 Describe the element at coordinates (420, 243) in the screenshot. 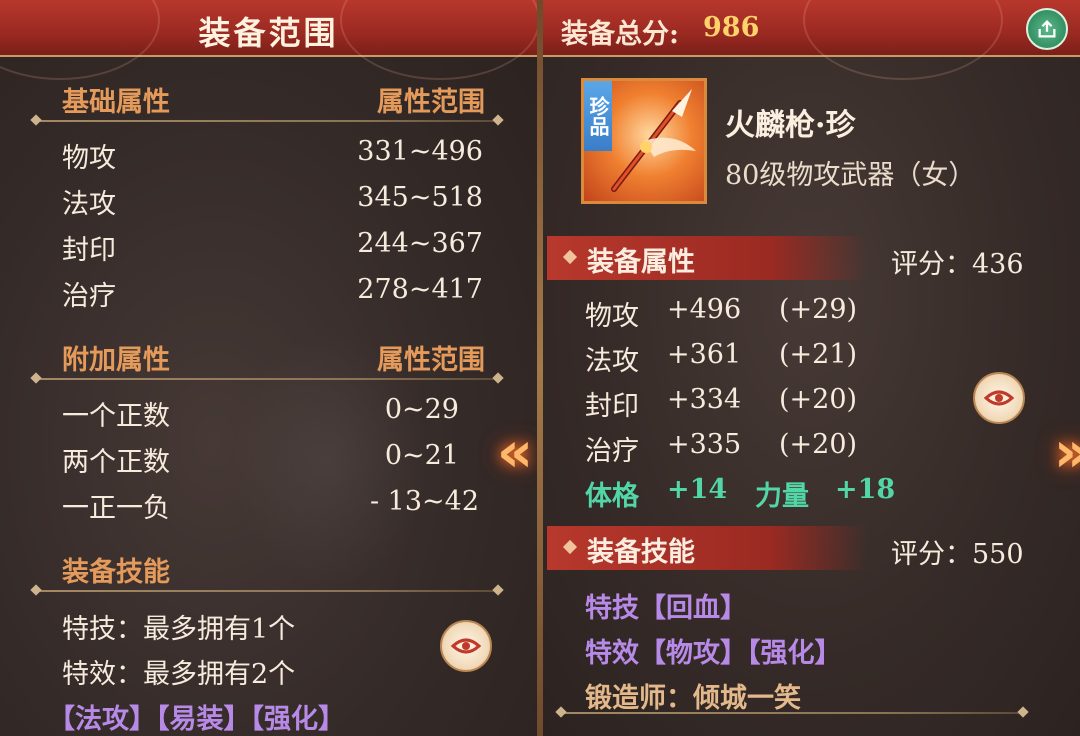

I see `base-attr-range: 244~367` at that location.